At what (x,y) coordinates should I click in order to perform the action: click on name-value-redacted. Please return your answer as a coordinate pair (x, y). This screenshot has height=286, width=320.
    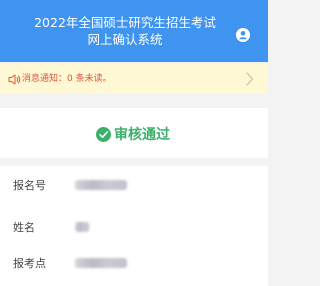
    Looking at the image, I should click on (82, 227).